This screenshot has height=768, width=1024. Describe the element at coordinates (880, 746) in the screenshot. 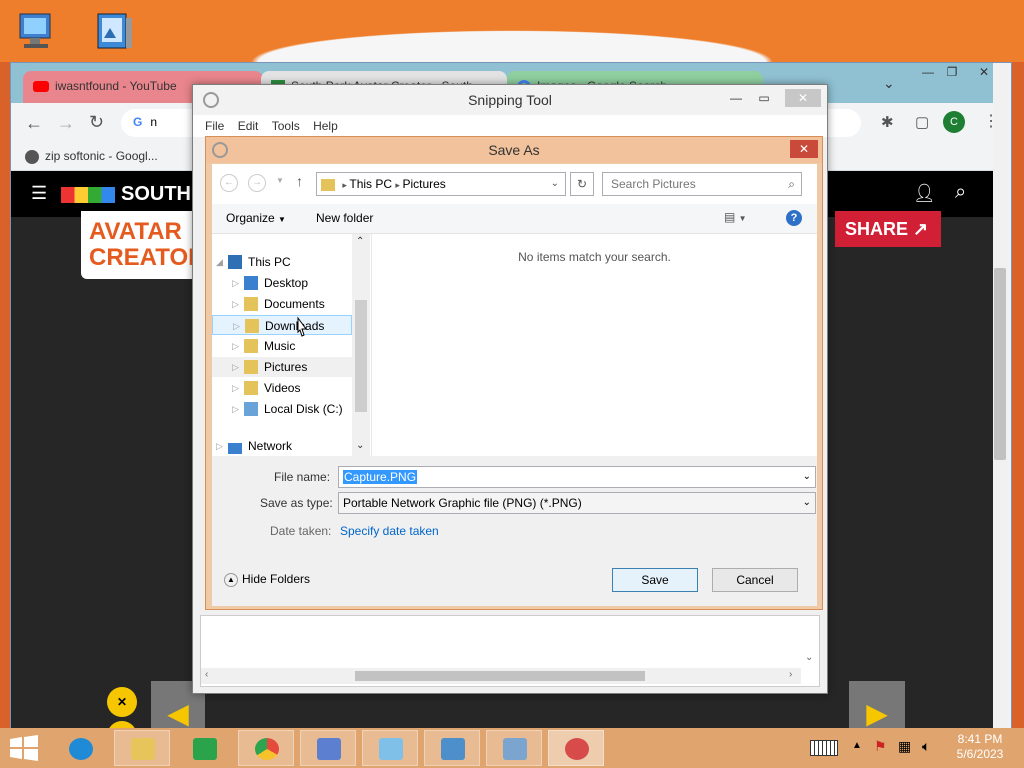

I see `flag-icon: ⚑` at that location.